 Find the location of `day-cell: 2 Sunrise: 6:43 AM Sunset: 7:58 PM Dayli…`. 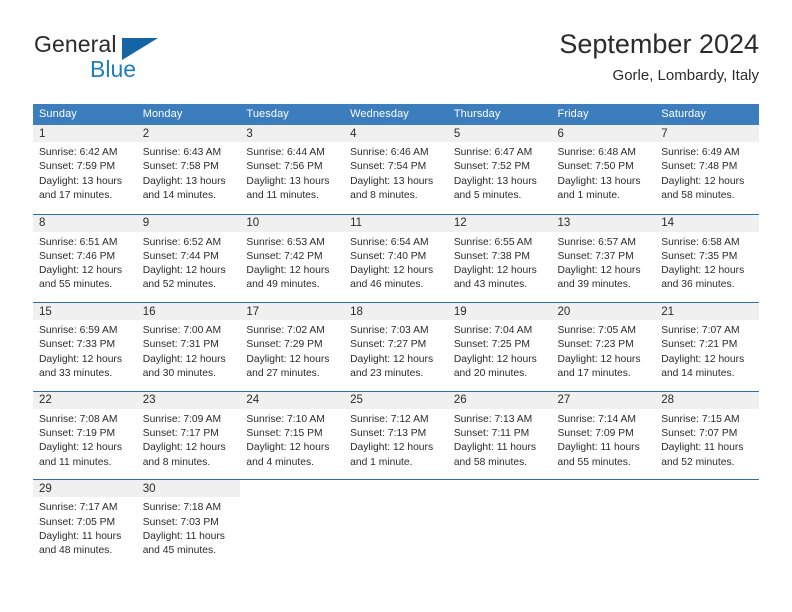

day-cell: 2 Sunrise: 6:43 AM Sunset: 7:58 PM Dayli… is located at coordinates (188, 168).